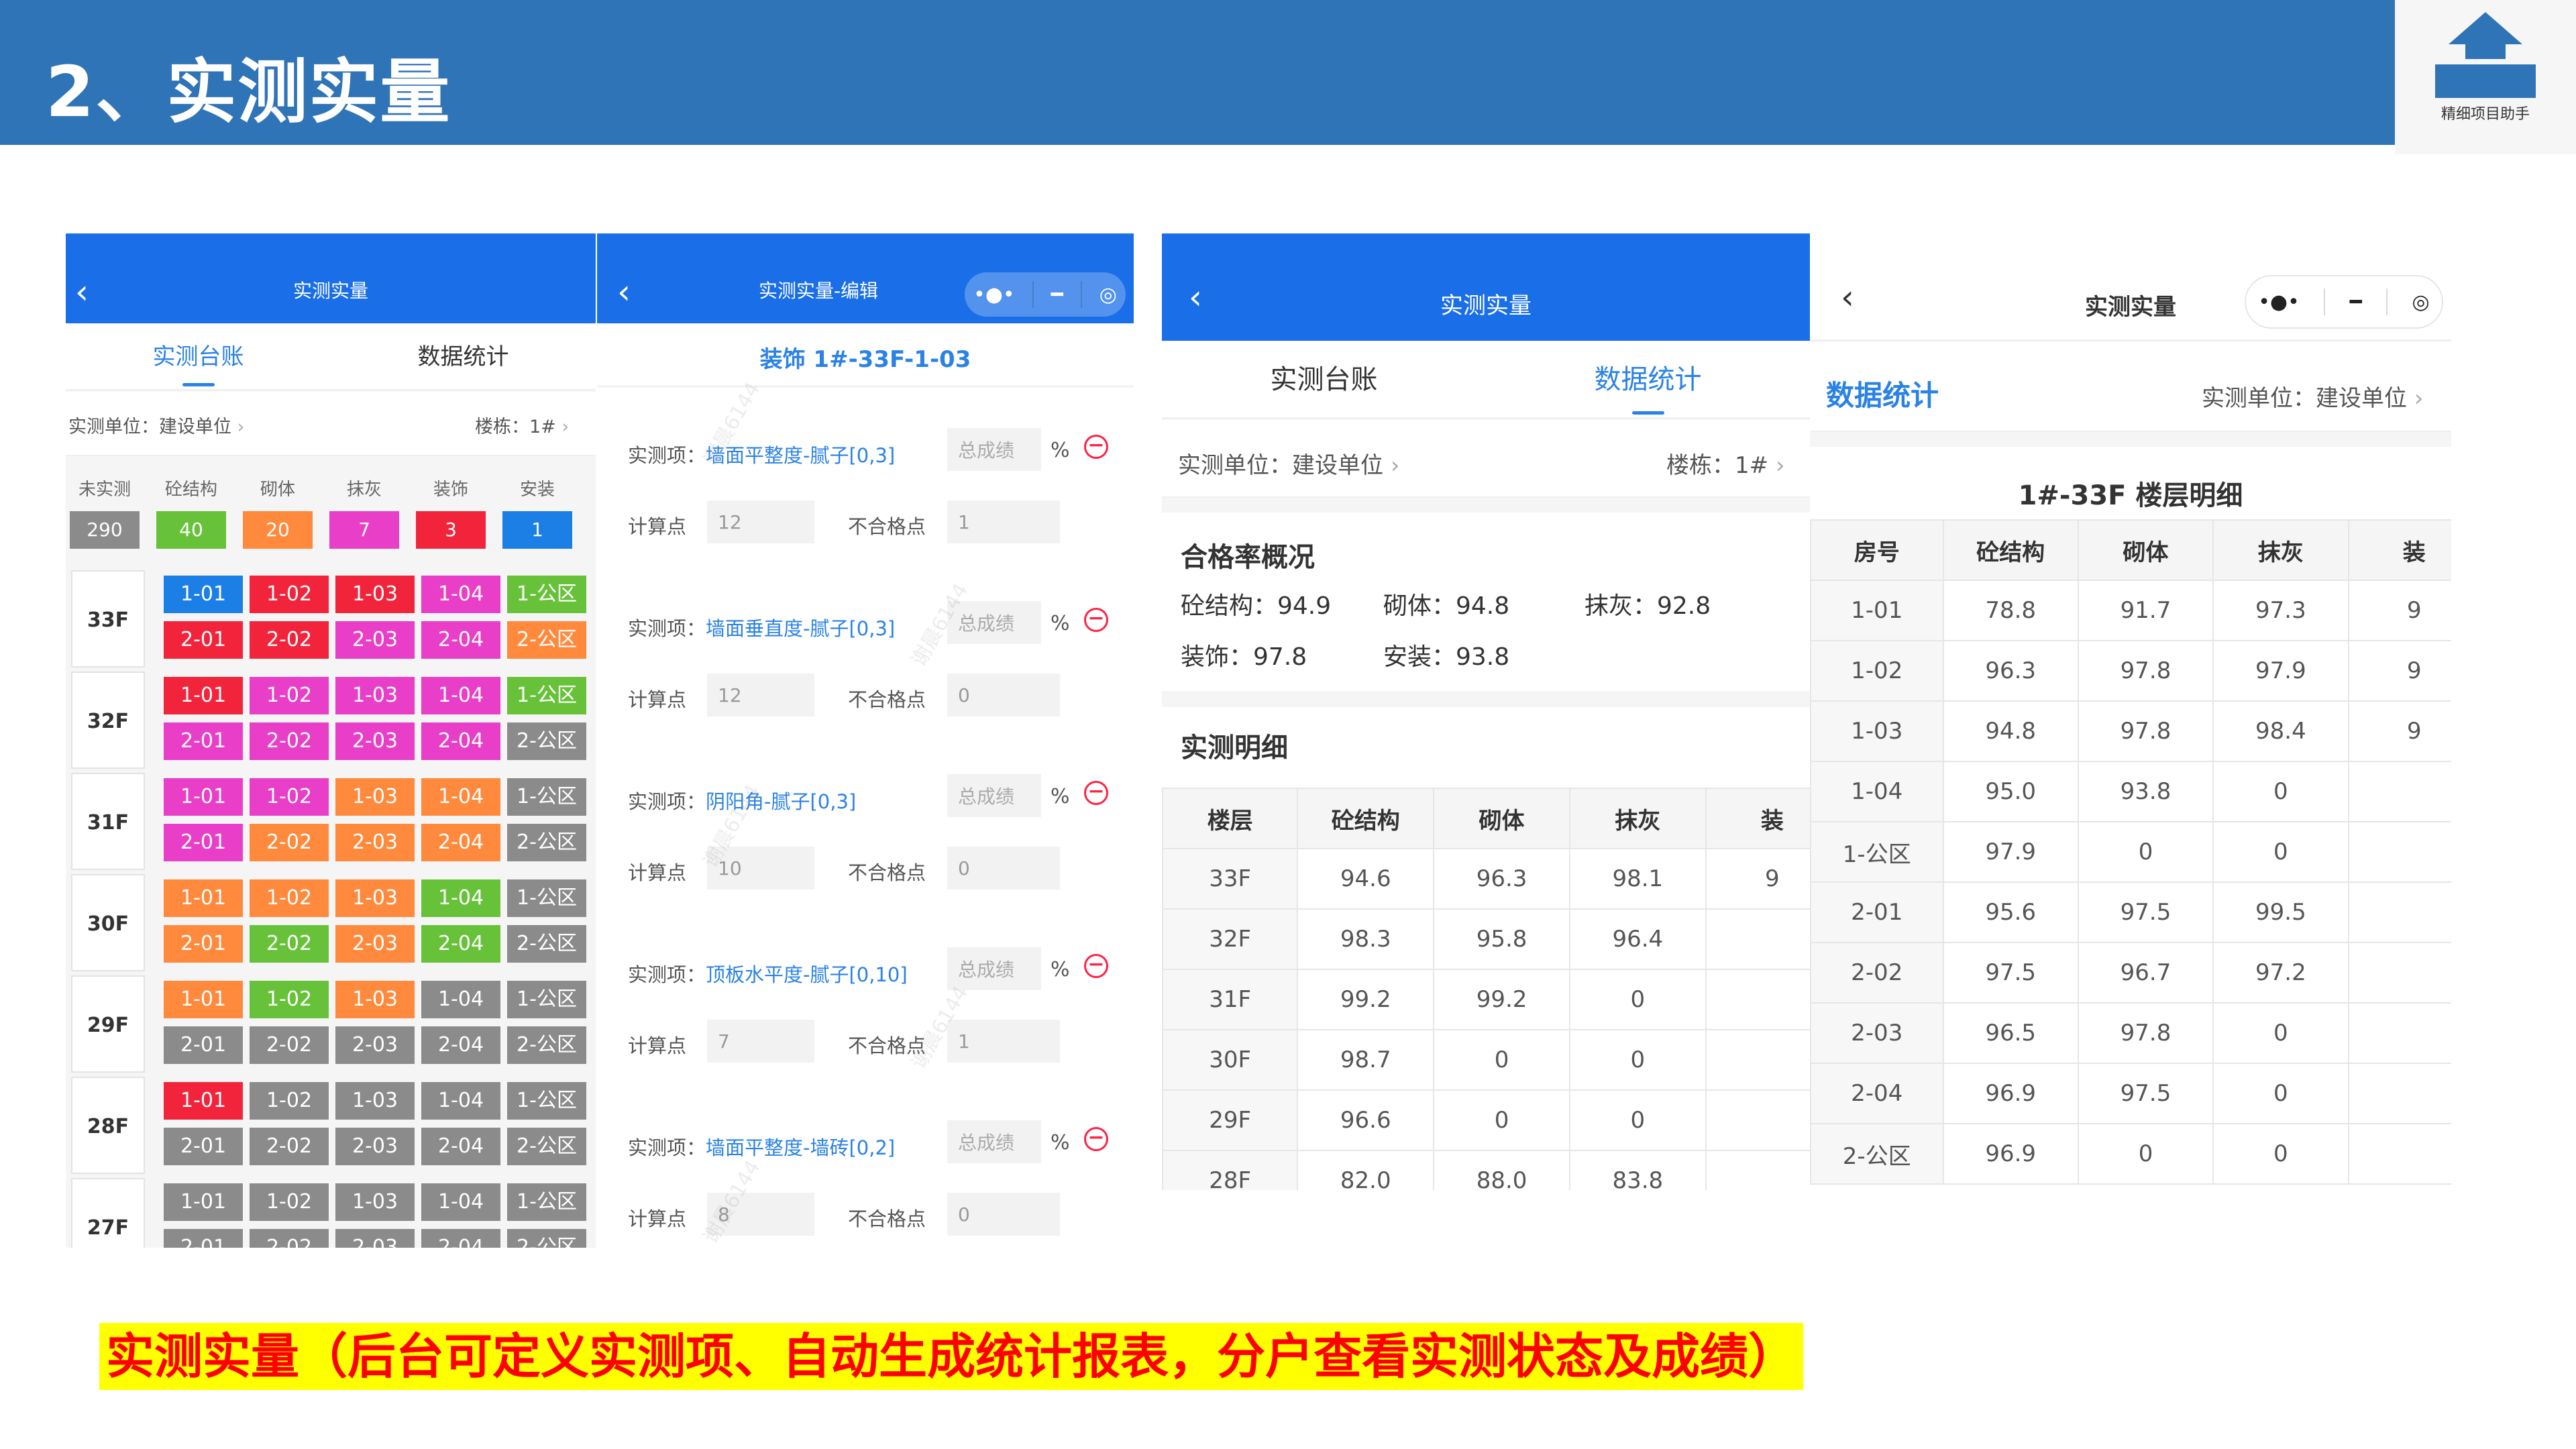 The width and height of the screenshot is (2576, 1449). I want to click on table-row: 1-04 95.0 93.8 0, so click(2130, 791).